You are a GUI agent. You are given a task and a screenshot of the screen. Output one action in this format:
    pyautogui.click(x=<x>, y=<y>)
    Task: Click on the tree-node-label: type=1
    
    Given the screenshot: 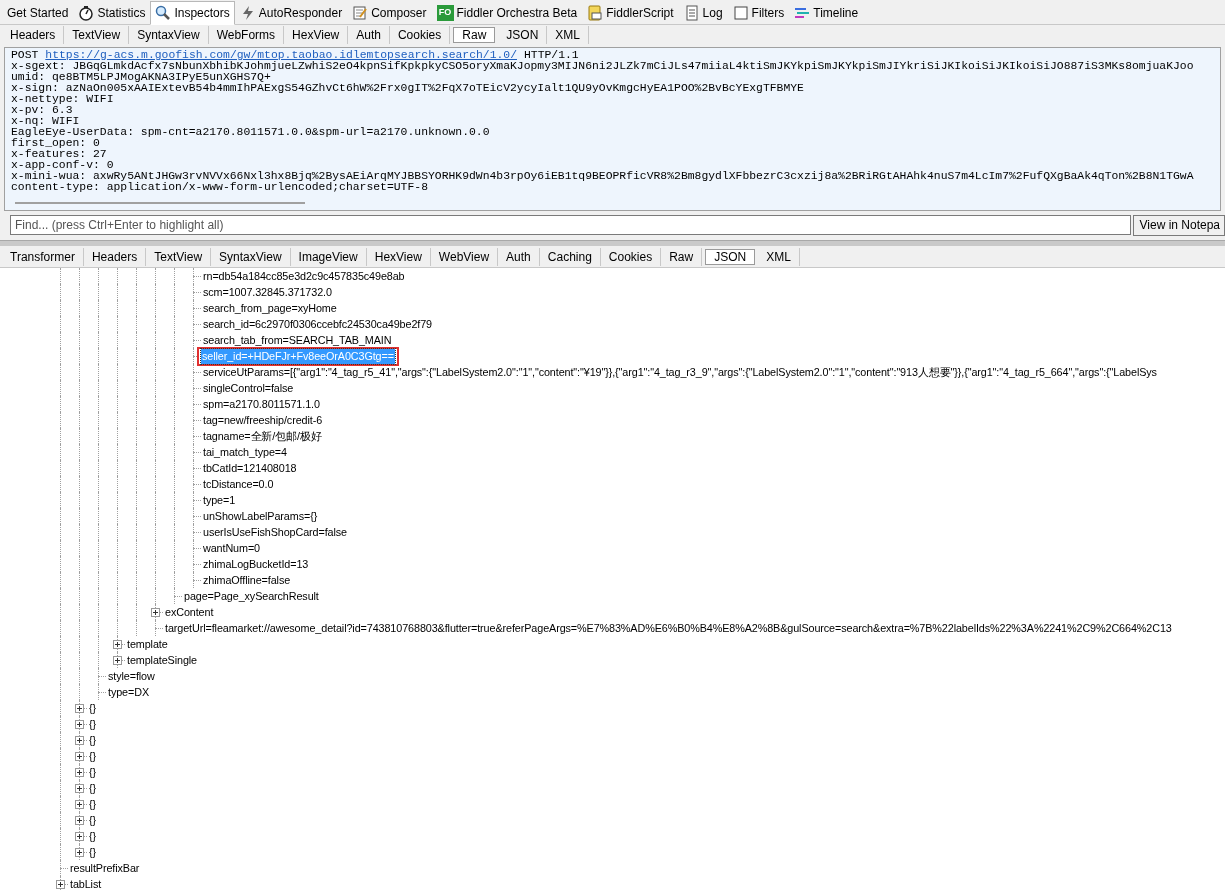 What is the action you would take?
    pyautogui.click(x=219, y=500)
    